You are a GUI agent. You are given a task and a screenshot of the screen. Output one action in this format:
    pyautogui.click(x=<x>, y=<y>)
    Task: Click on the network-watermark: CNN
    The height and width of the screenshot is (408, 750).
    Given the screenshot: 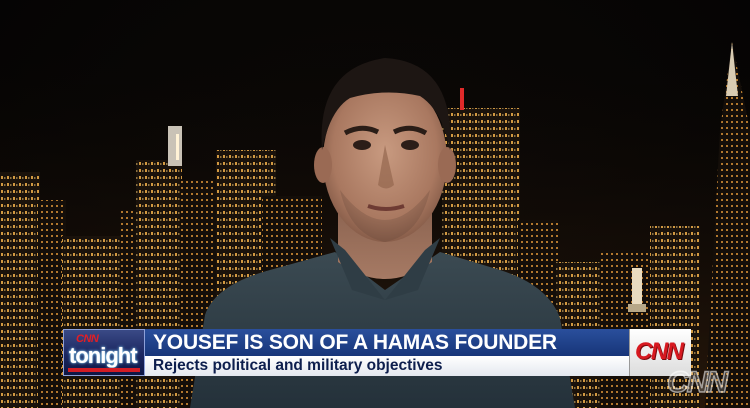 What is the action you would take?
    pyautogui.click(x=697, y=382)
    